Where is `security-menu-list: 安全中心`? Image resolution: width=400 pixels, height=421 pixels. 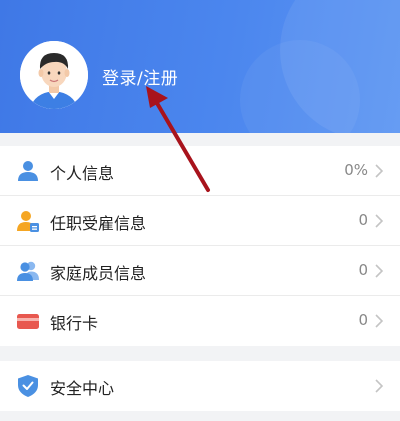
security-menu-list: 安全中心 is located at coordinates (200, 386).